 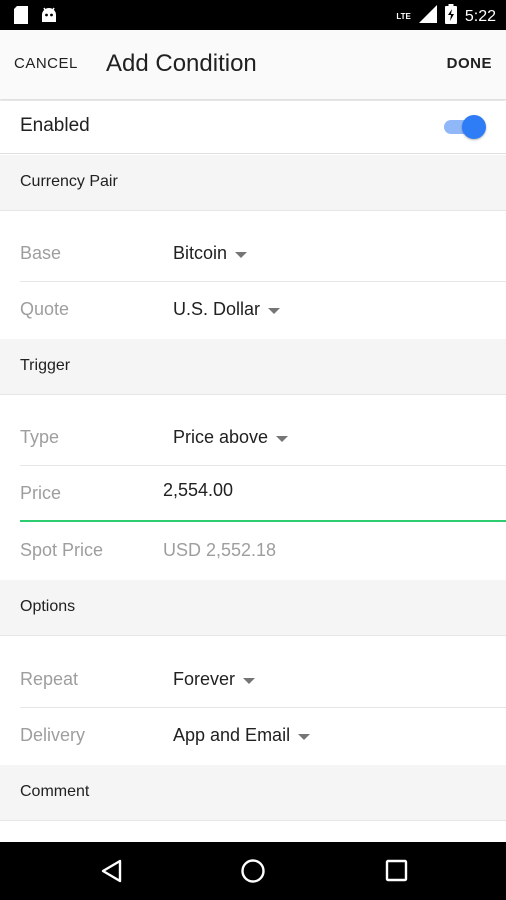 What do you see at coordinates (55, 125) in the screenshot?
I see `enabled-label: Enabled` at bounding box center [55, 125].